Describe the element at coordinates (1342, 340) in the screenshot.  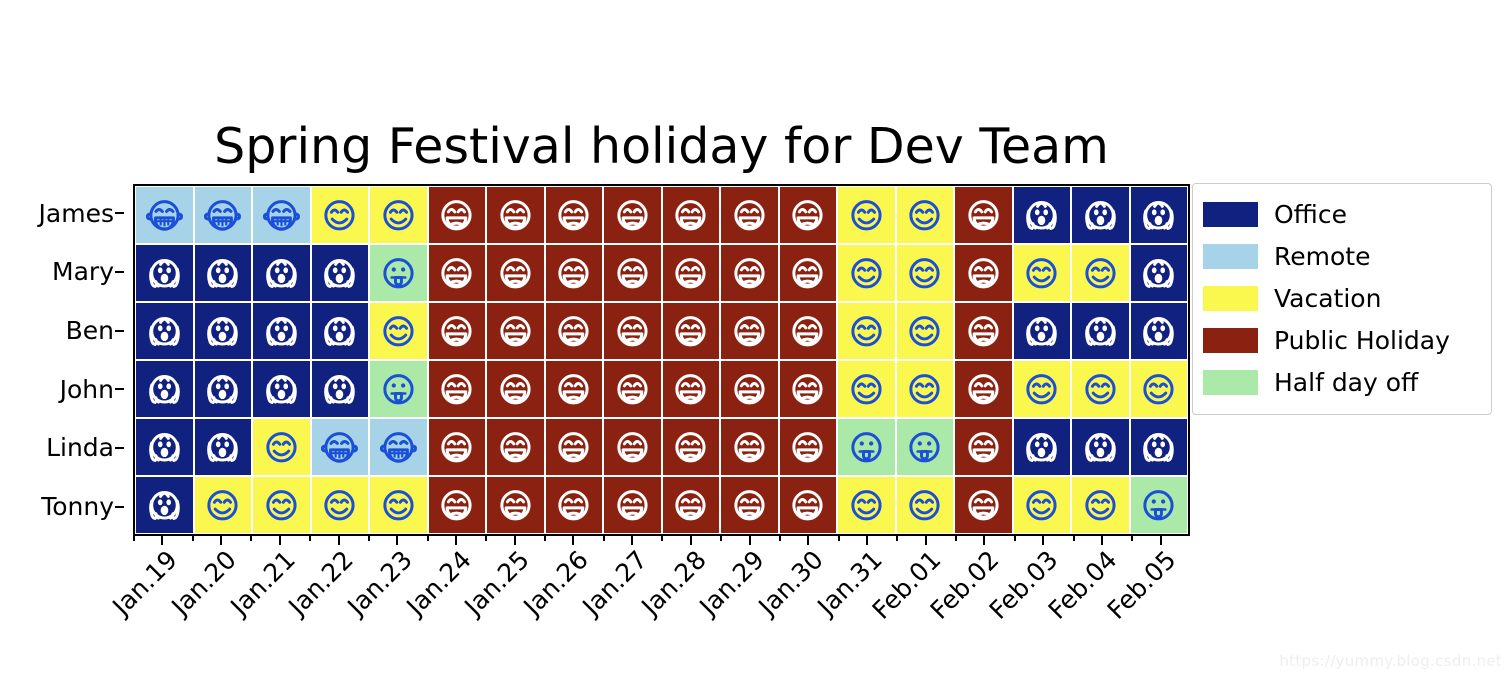
I see `legend-item-public-holiday: Public Holiday` at that location.